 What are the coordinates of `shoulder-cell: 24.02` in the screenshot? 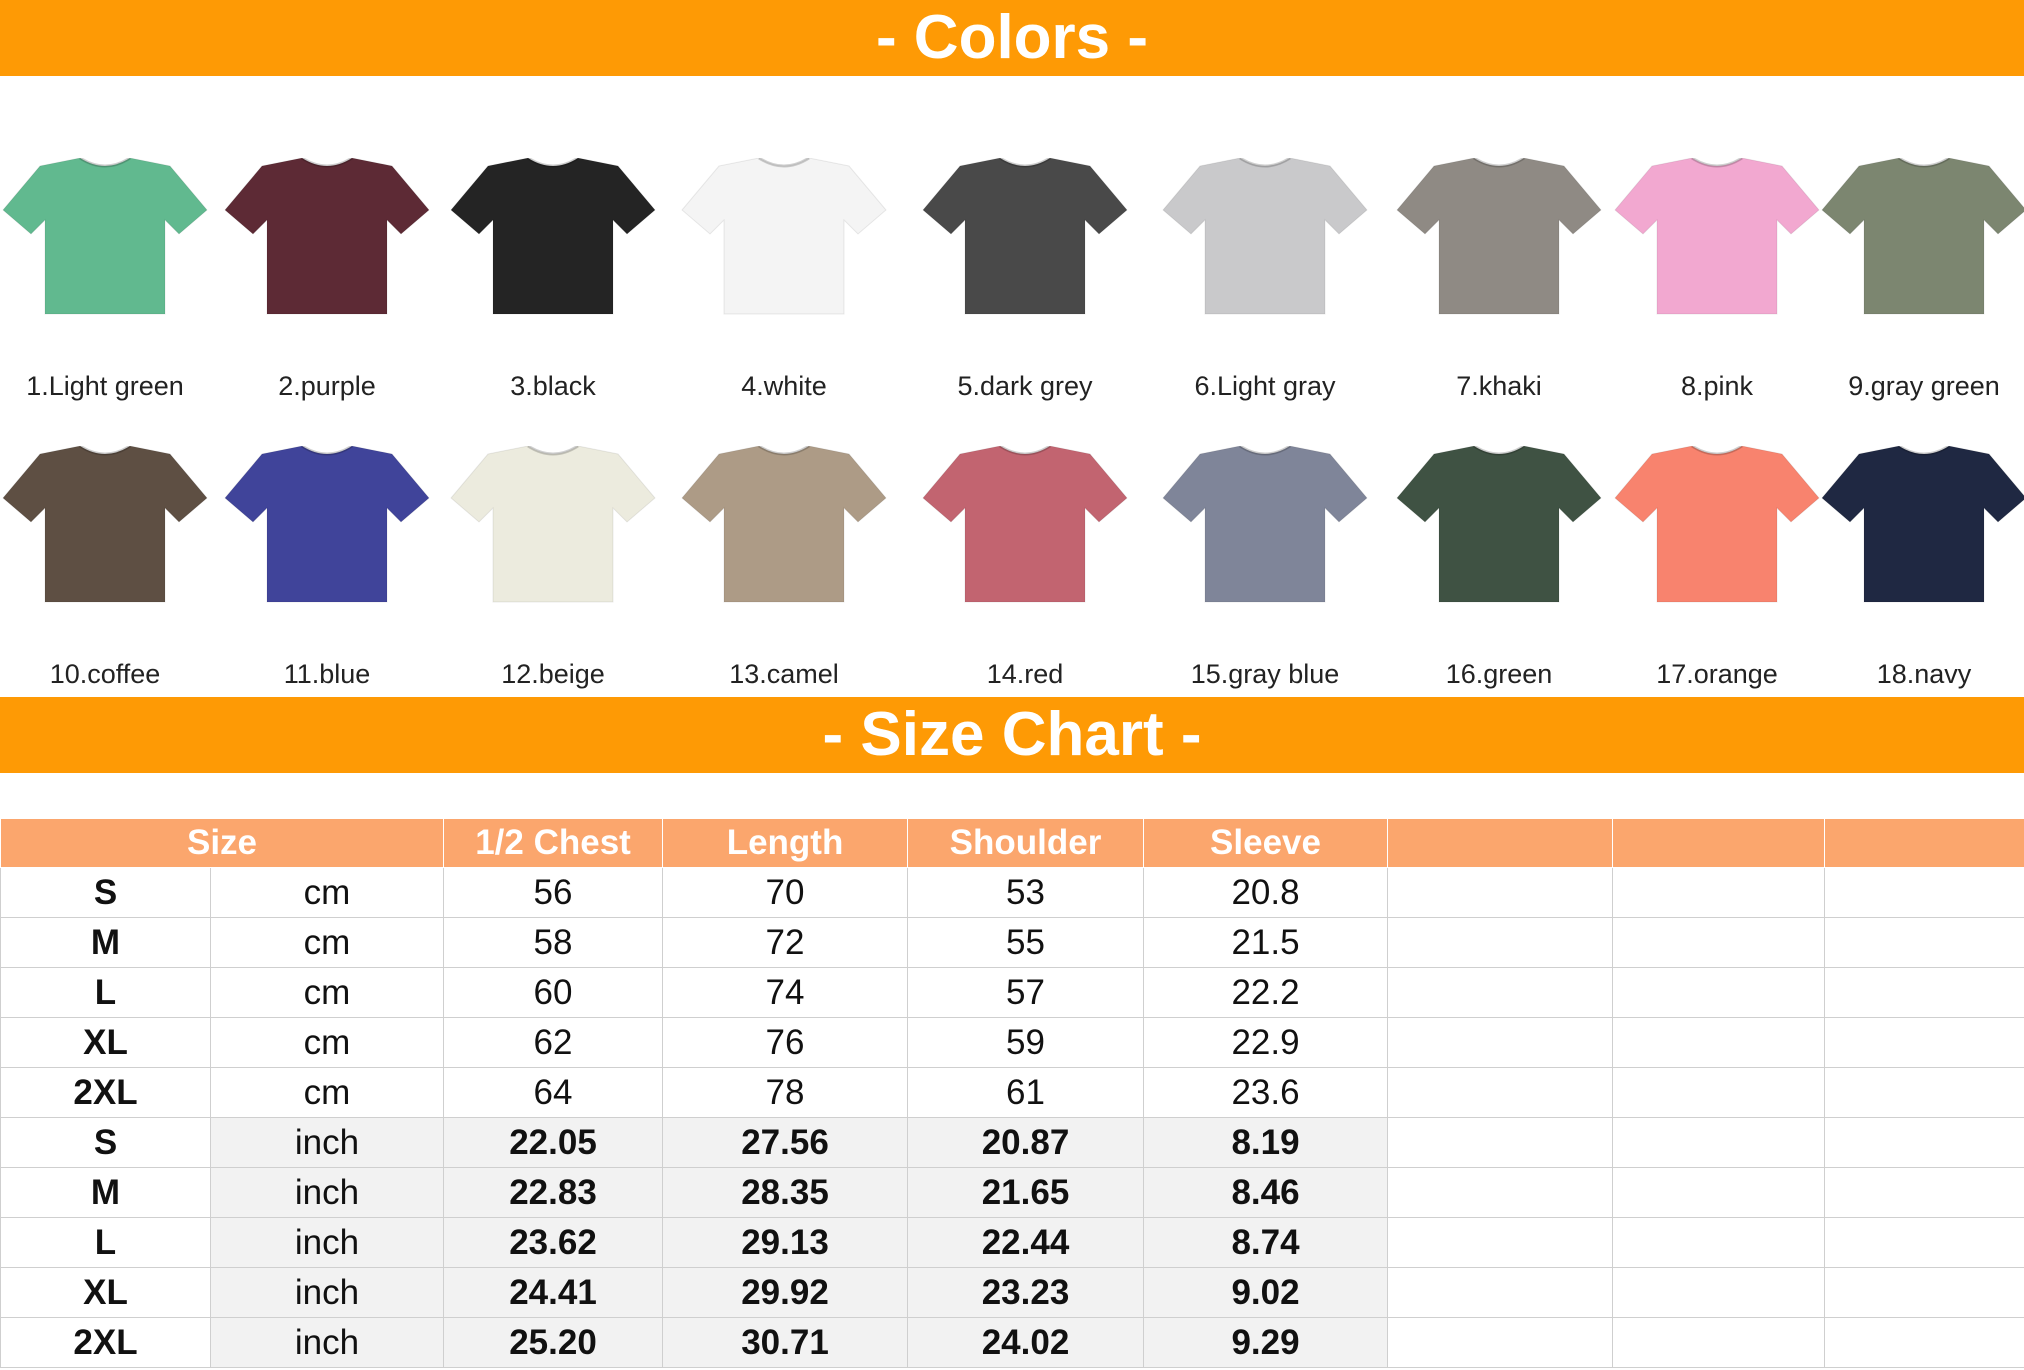 It's located at (1026, 1342).